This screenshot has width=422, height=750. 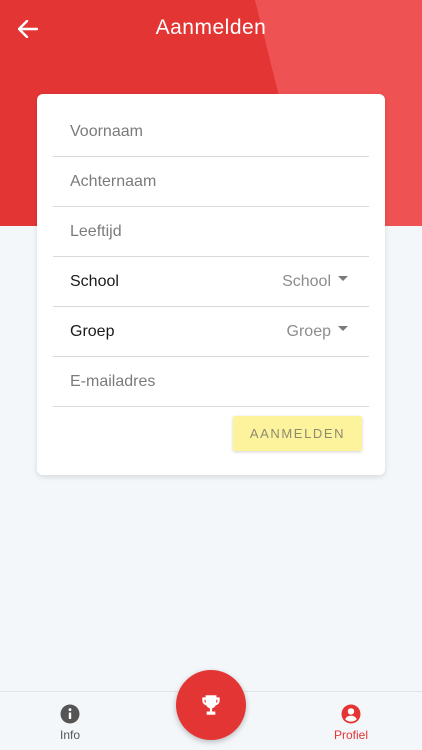 I want to click on info-icon, so click(x=70, y=714).